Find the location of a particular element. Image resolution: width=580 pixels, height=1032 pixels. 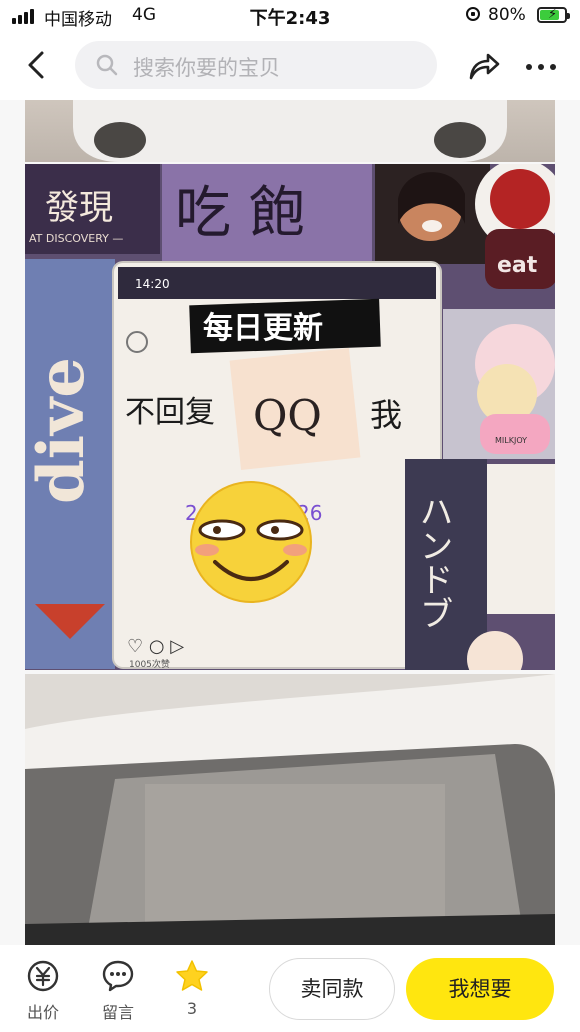

want-button: 我想要 is located at coordinates (480, 989).